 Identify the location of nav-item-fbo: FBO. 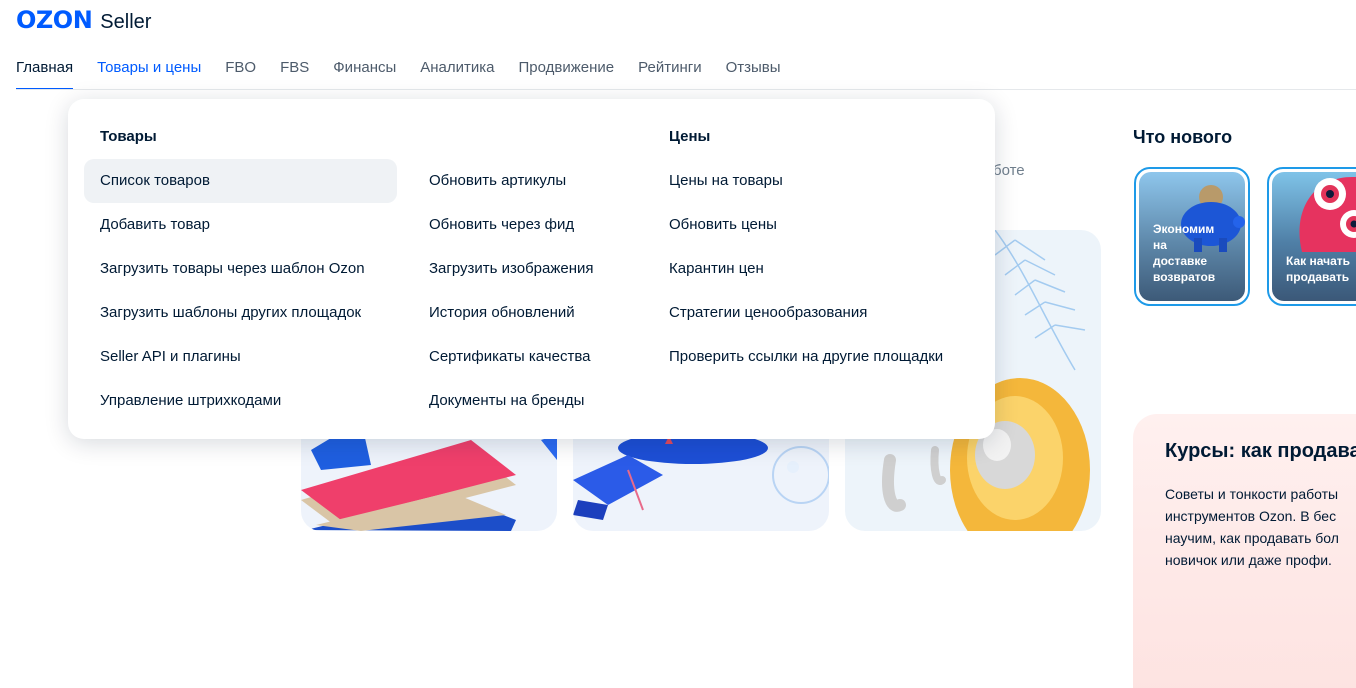
(240, 71).